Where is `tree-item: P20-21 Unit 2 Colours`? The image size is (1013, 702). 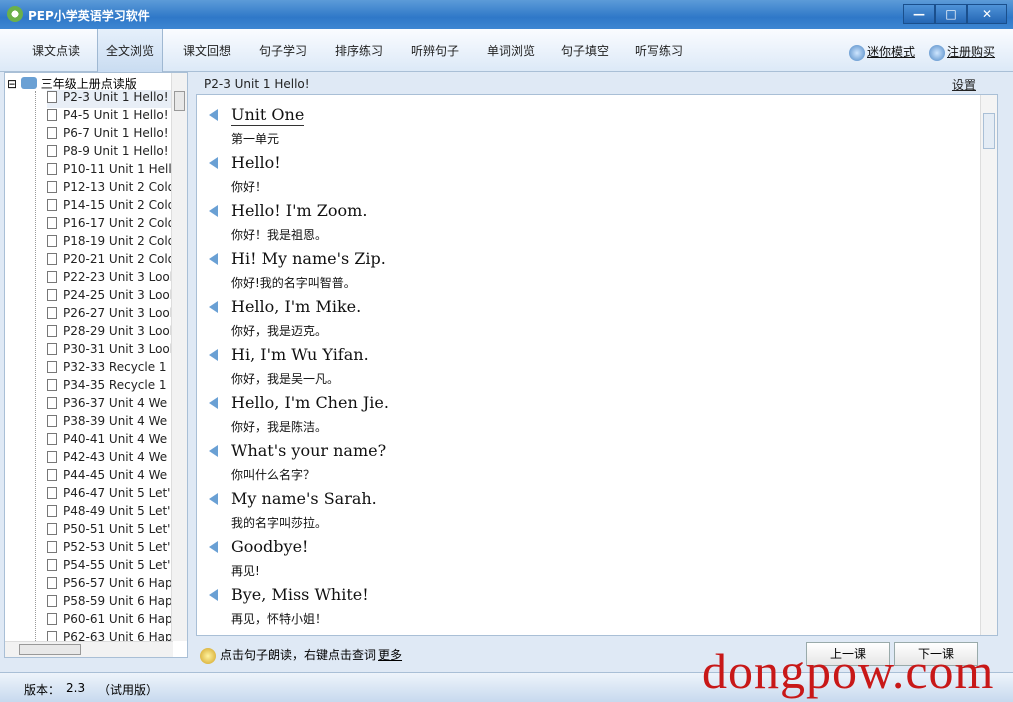
tree-item: P20-21 Unit 2 Colours is located at coordinates (110, 261).